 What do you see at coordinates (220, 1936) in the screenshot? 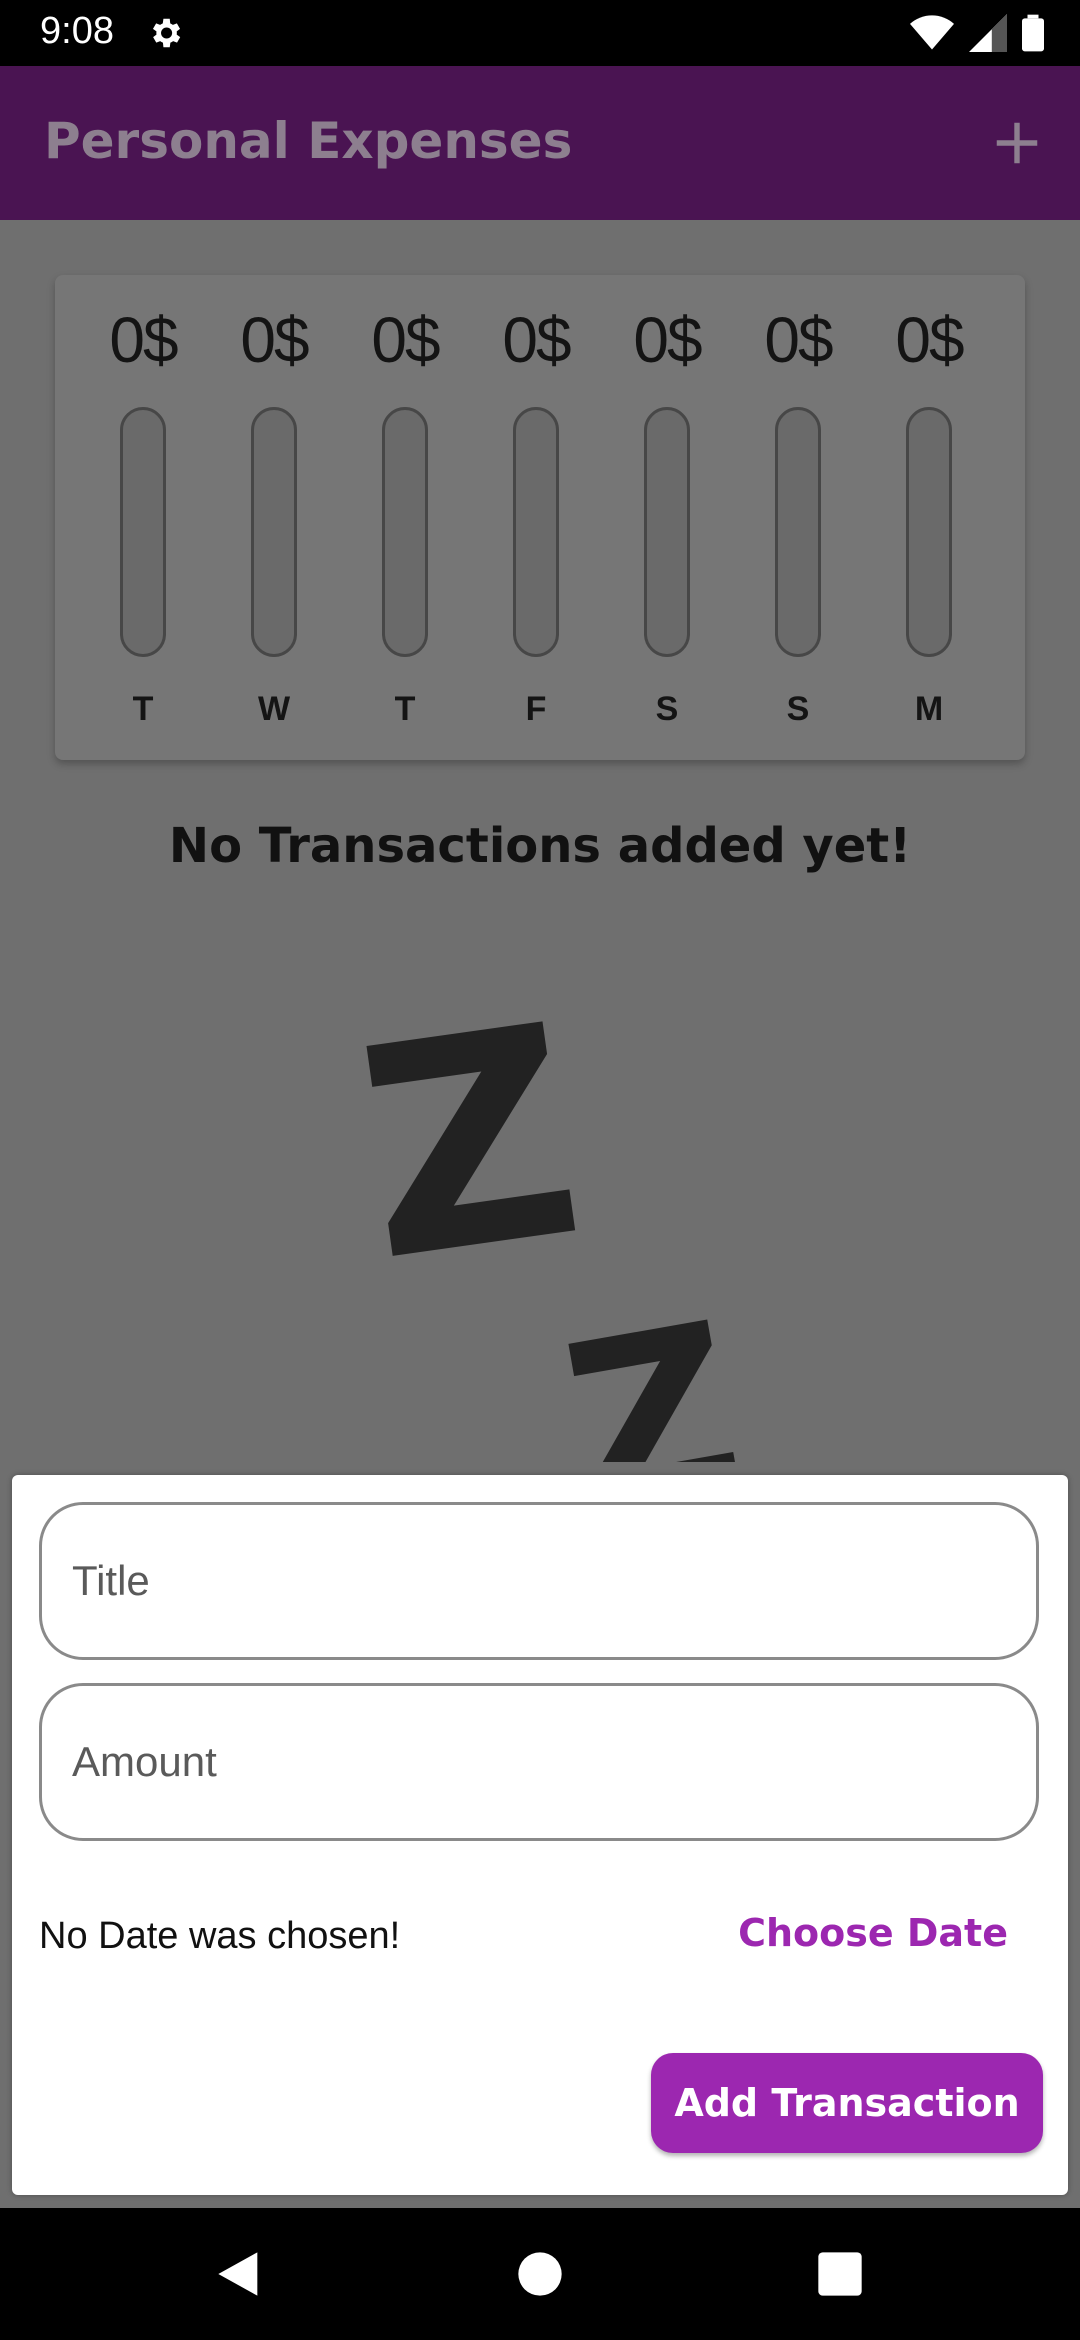
I see `date-status-text: No Date was chosen!` at bounding box center [220, 1936].